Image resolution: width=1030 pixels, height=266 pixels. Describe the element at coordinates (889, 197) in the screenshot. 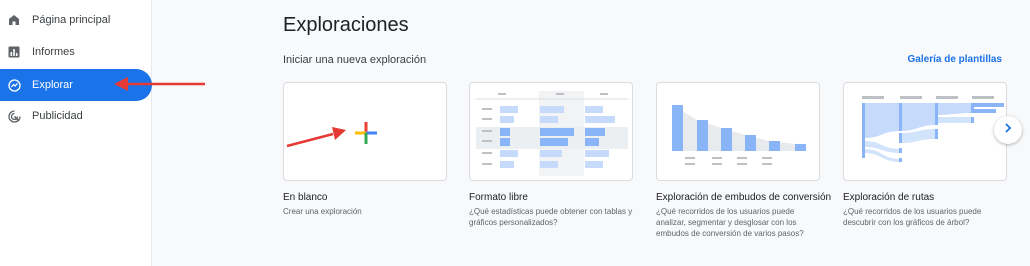

I see `card-title: Exploración de rutas` at that location.